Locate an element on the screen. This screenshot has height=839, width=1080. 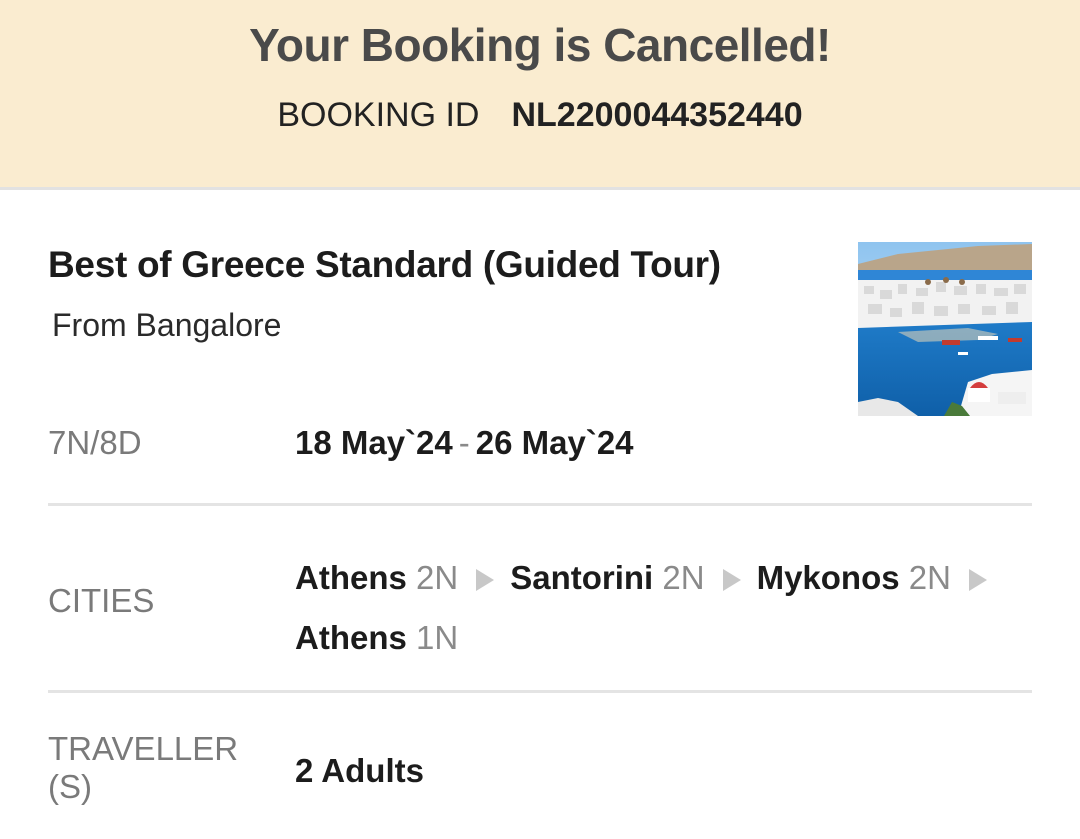
city-nights: 1N is located at coordinates (437, 637).